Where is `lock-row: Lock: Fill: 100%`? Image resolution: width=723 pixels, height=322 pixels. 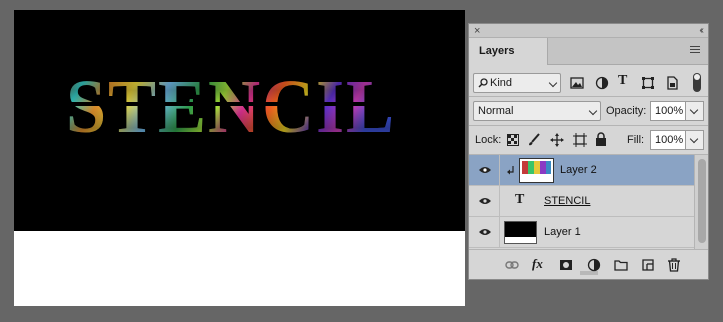
lock-row: Lock: Fill: 100% is located at coordinates (588, 140).